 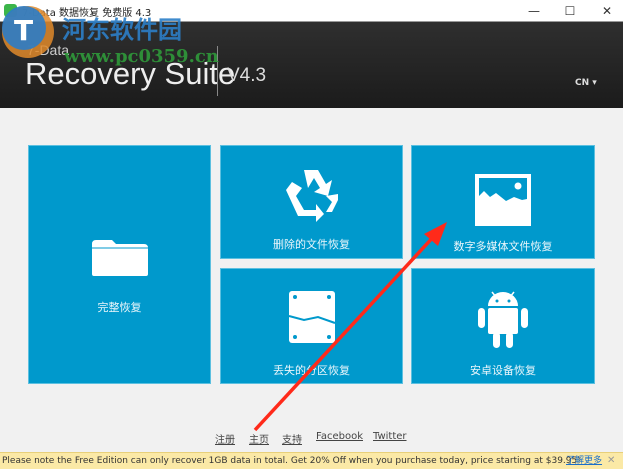 What do you see at coordinates (259, 438) in the screenshot?
I see `home-link: 主页` at bounding box center [259, 438].